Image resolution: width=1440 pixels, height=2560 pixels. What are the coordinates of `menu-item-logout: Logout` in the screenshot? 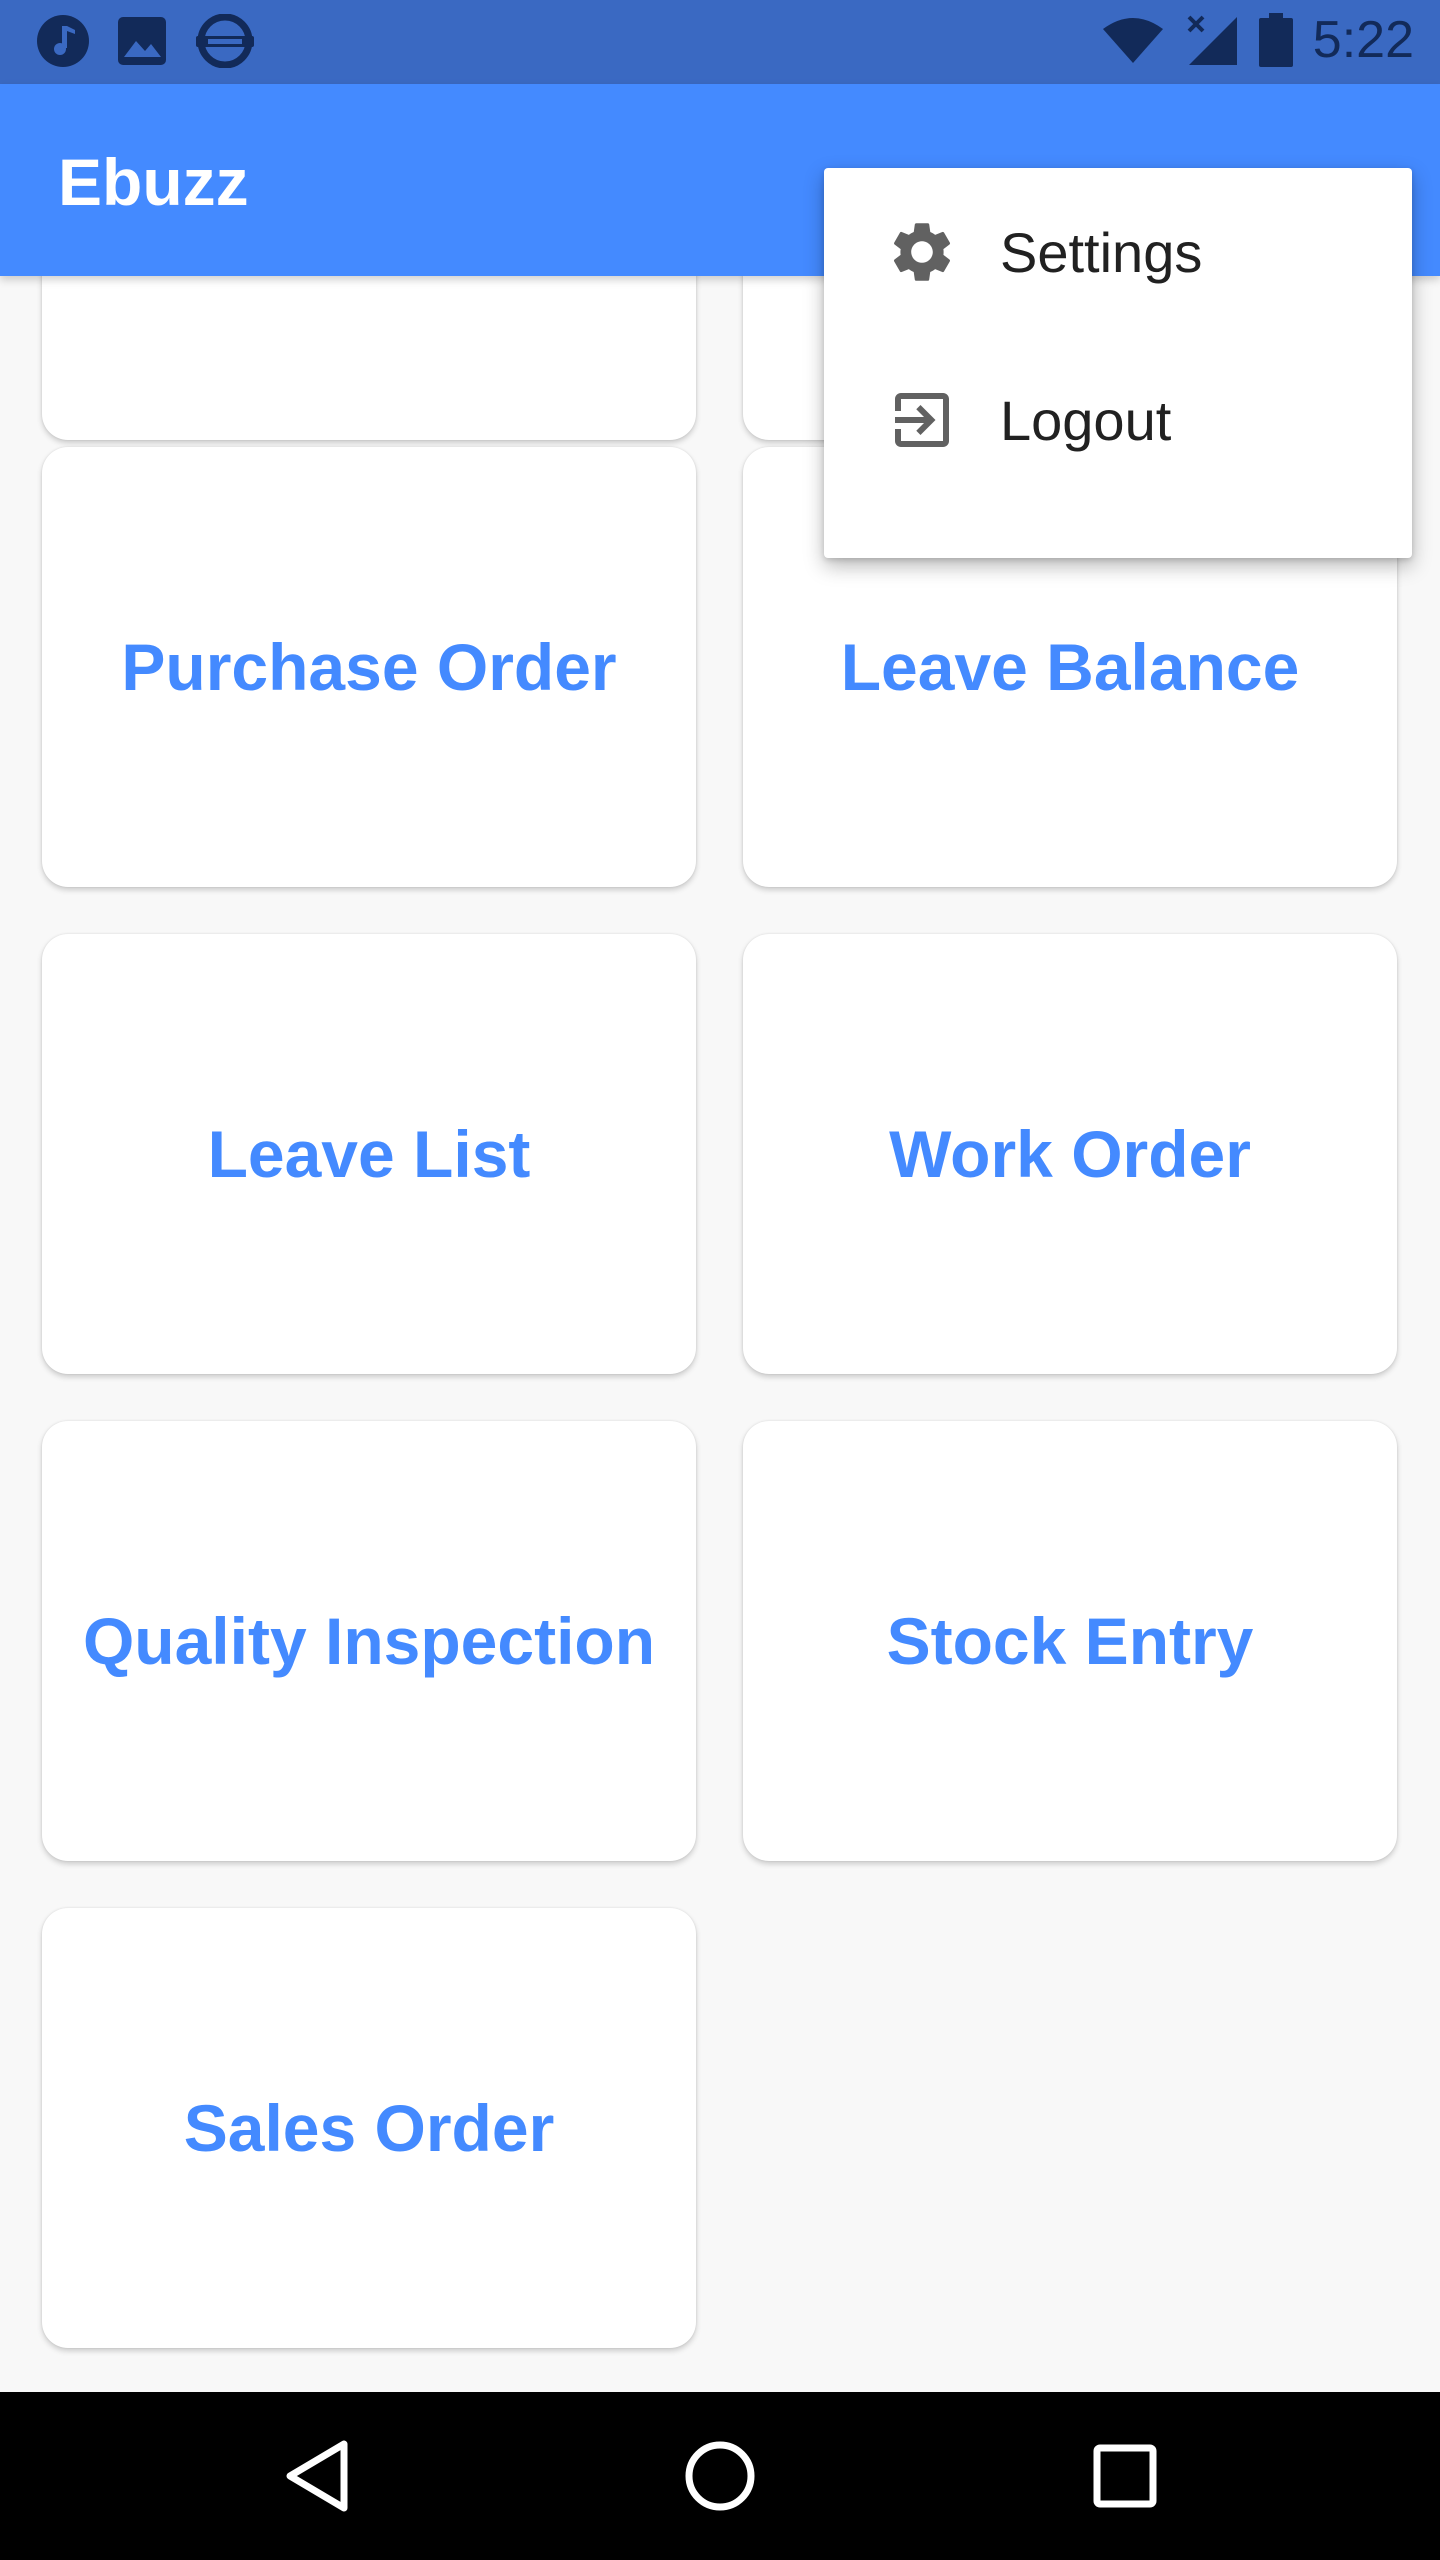 It's located at (1118, 420).